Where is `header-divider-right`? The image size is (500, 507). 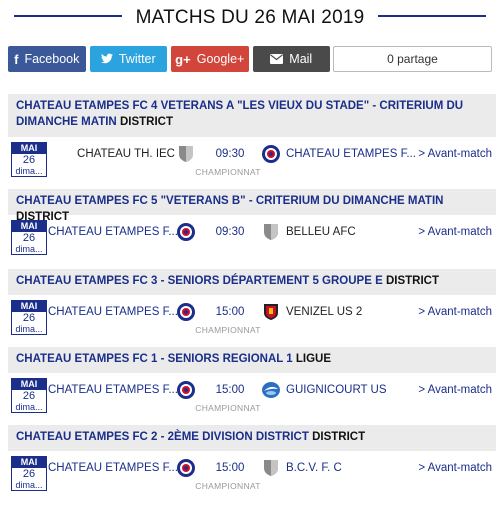 header-divider-right is located at coordinates (432, 16).